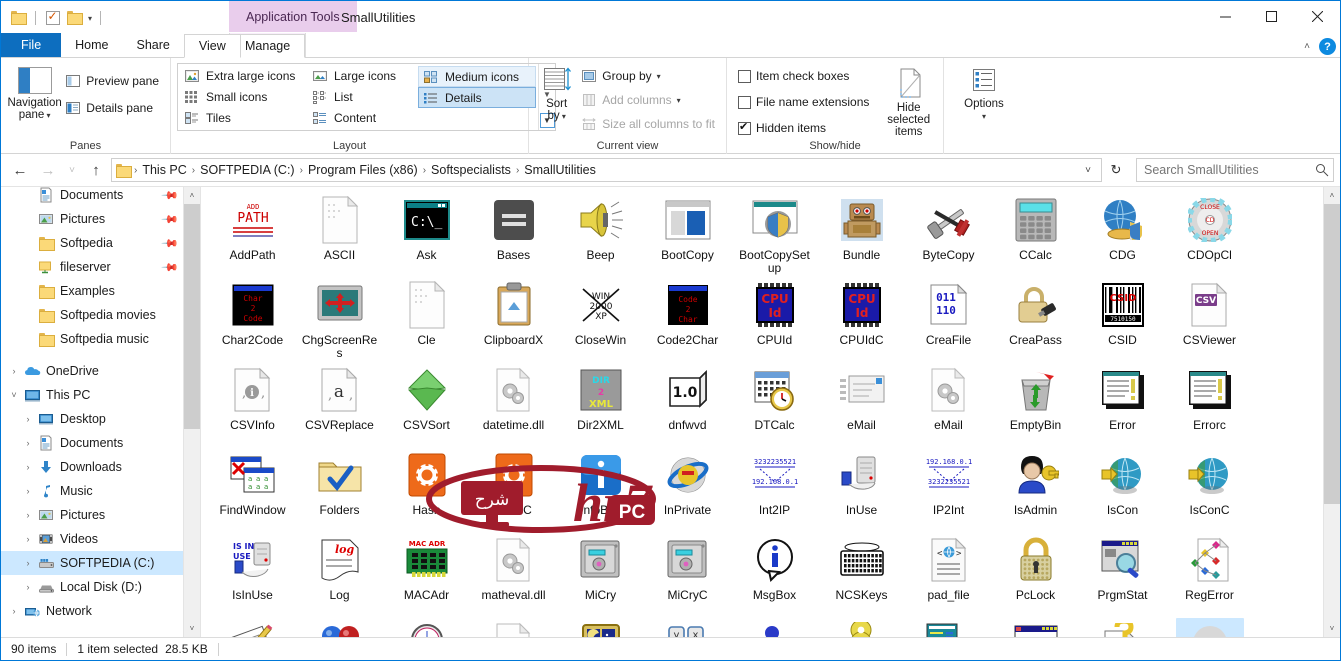 Image resolution: width=1341 pixels, height=661 pixels. I want to click on nav-item-onedrive: › OneDrive, so click(92, 371).